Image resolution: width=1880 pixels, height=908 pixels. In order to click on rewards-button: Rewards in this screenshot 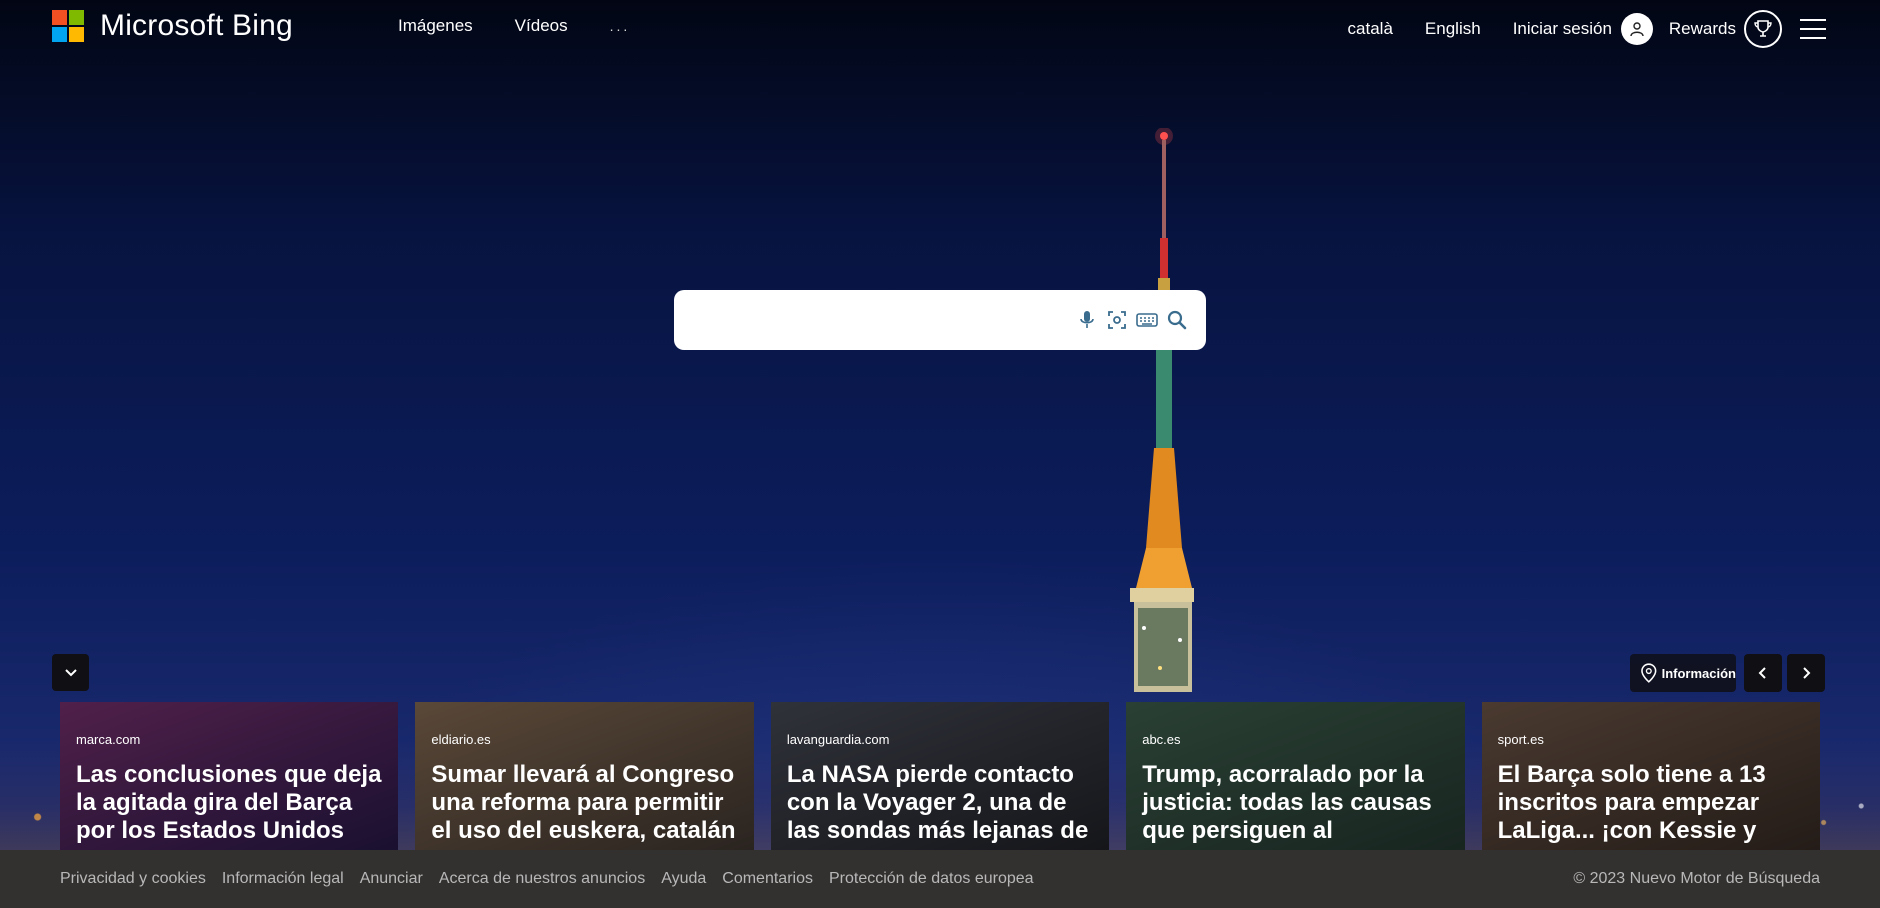, I will do `click(1725, 29)`.